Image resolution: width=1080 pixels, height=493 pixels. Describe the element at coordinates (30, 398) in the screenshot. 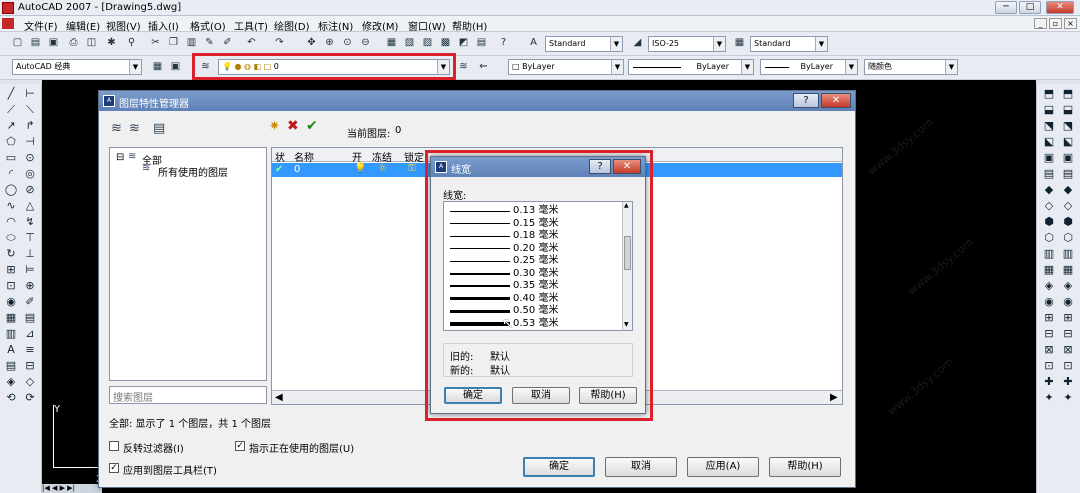

I see `modify-tool-20-icon: ⟳` at that location.